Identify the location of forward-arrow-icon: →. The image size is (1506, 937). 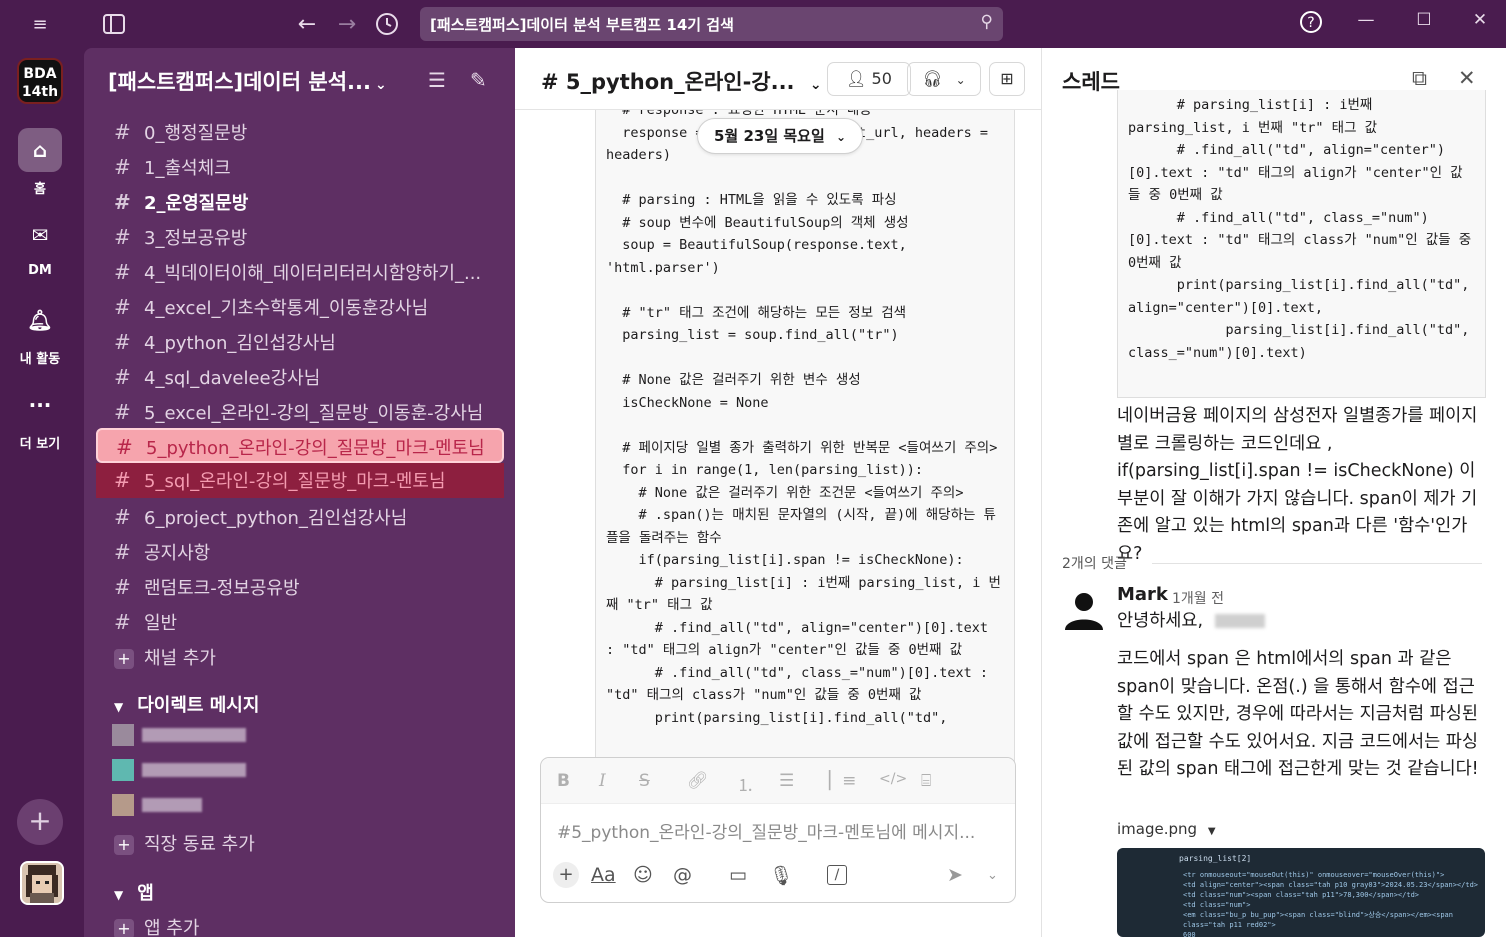
(347, 24).